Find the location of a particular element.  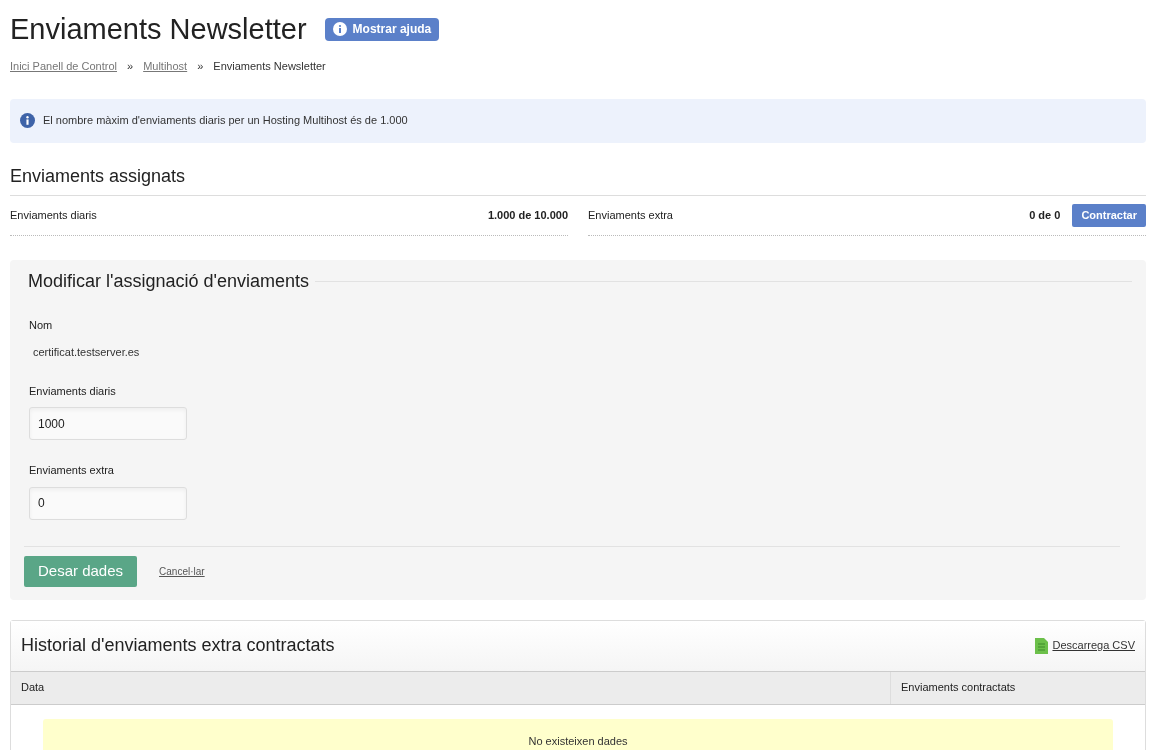

contract-button: Contractar is located at coordinates (1109, 215).